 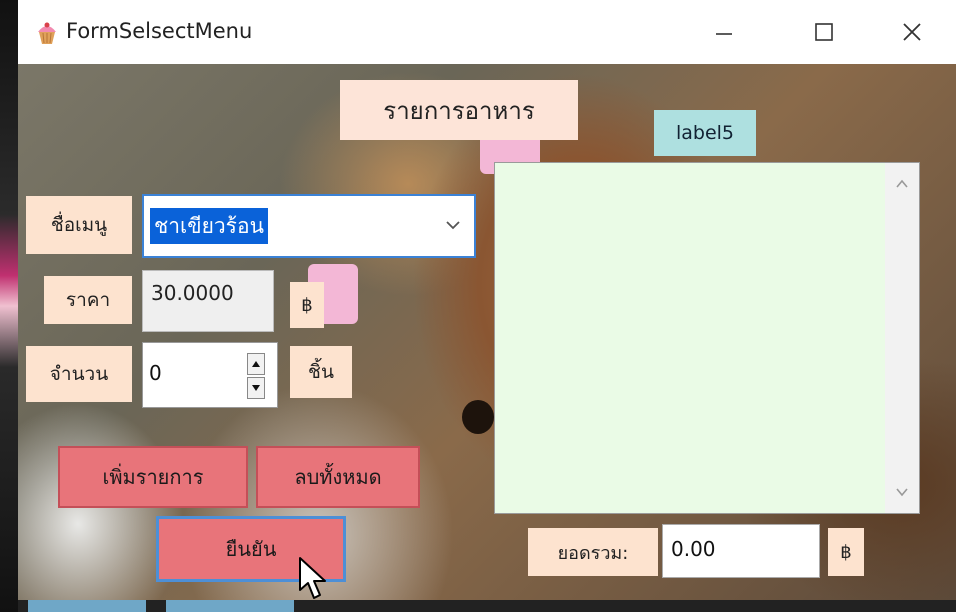 I want to click on minimize-icon, so click(x=724, y=34).